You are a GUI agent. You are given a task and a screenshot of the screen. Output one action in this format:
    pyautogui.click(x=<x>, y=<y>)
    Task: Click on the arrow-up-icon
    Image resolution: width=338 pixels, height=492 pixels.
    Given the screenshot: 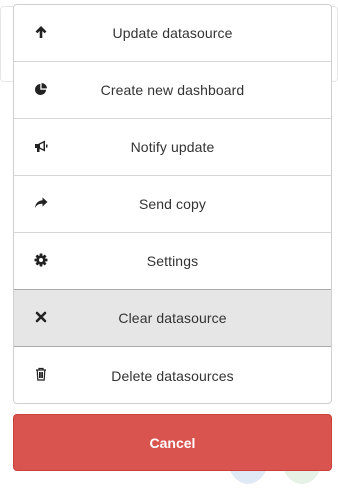 What is the action you would take?
    pyautogui.click(x=41, y=32)
    